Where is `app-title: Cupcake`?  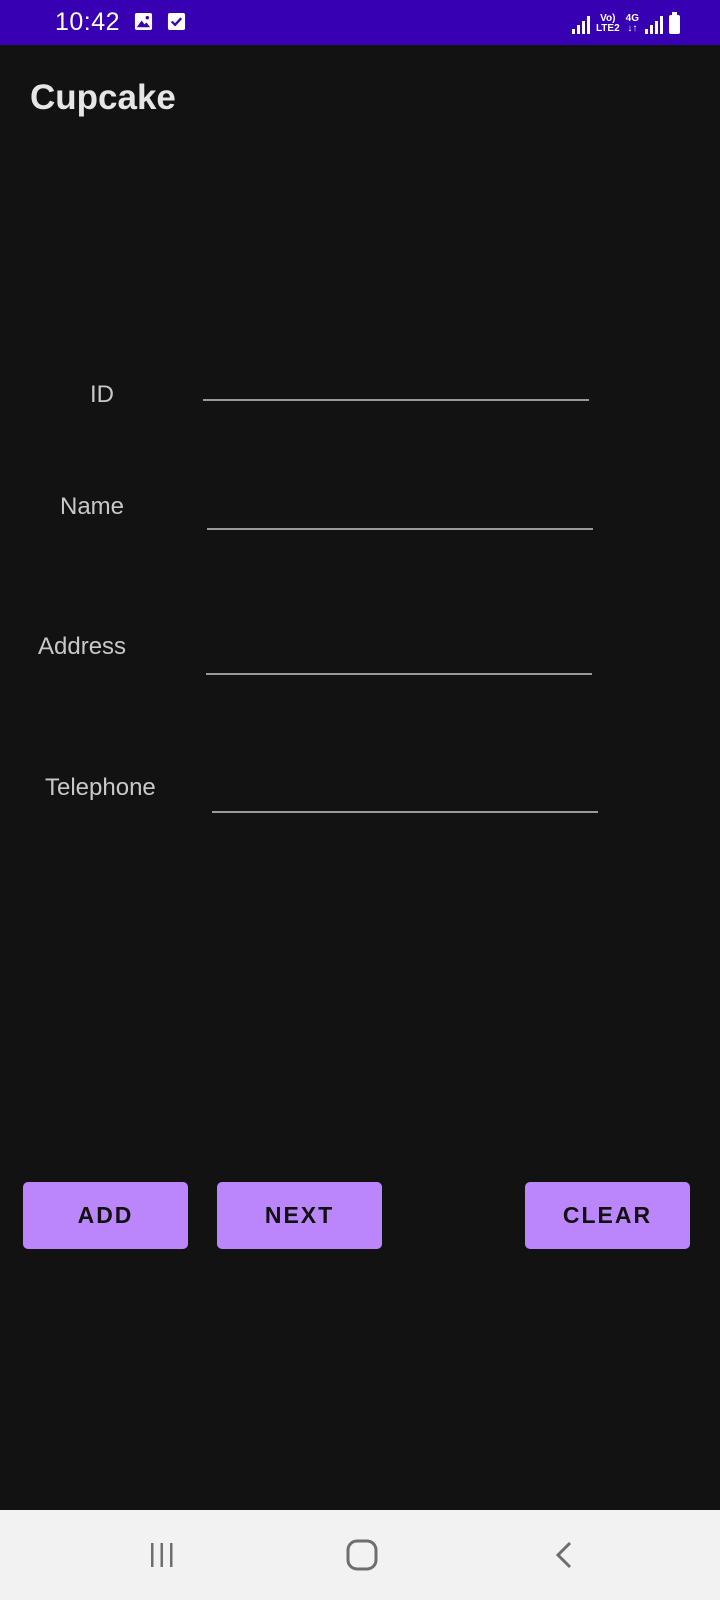 app-title: Cupcake is located at coordinates (103, 97).